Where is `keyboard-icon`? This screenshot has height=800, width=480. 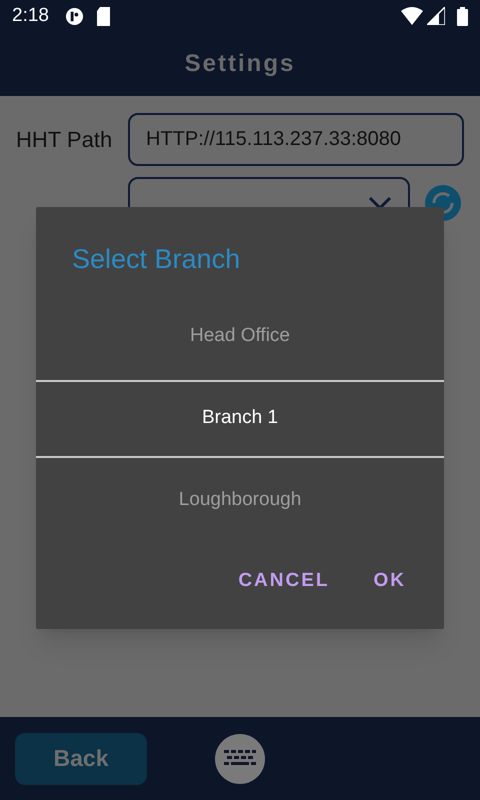 keyboard-icon is located at coordinates (240, 759).